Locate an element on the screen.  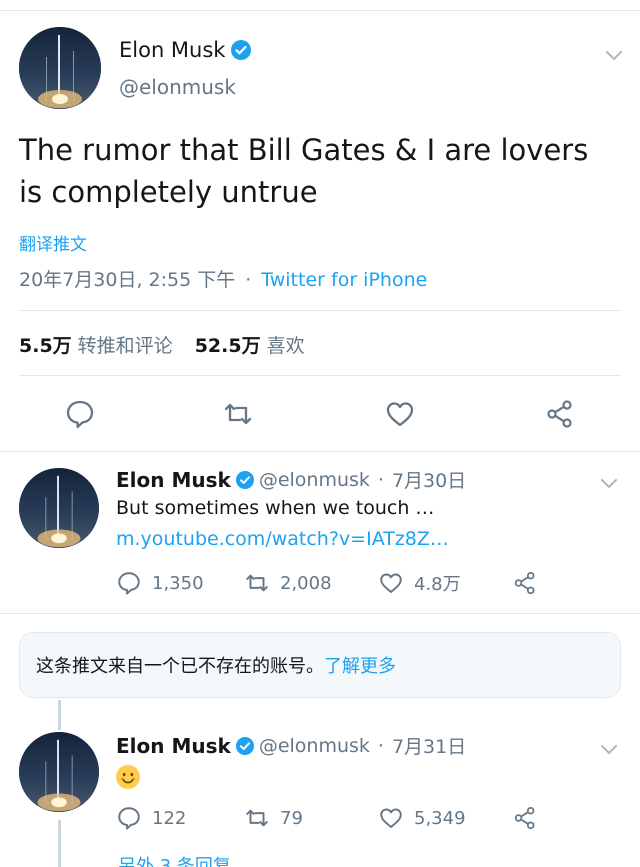
smiling-face-emoji-icon is located at coordinates (128, 777).